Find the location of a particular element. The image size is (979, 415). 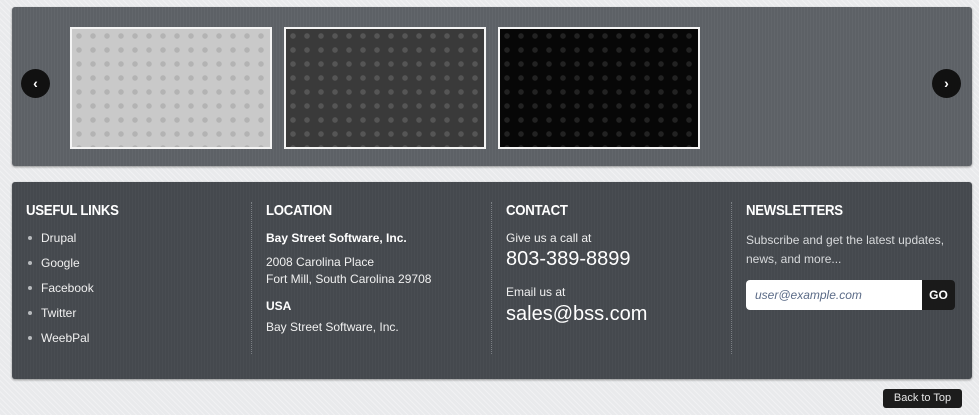

useful-links-list: Drupal Google Facebook Twitter WeebPal is located at coordinates (138, 293).